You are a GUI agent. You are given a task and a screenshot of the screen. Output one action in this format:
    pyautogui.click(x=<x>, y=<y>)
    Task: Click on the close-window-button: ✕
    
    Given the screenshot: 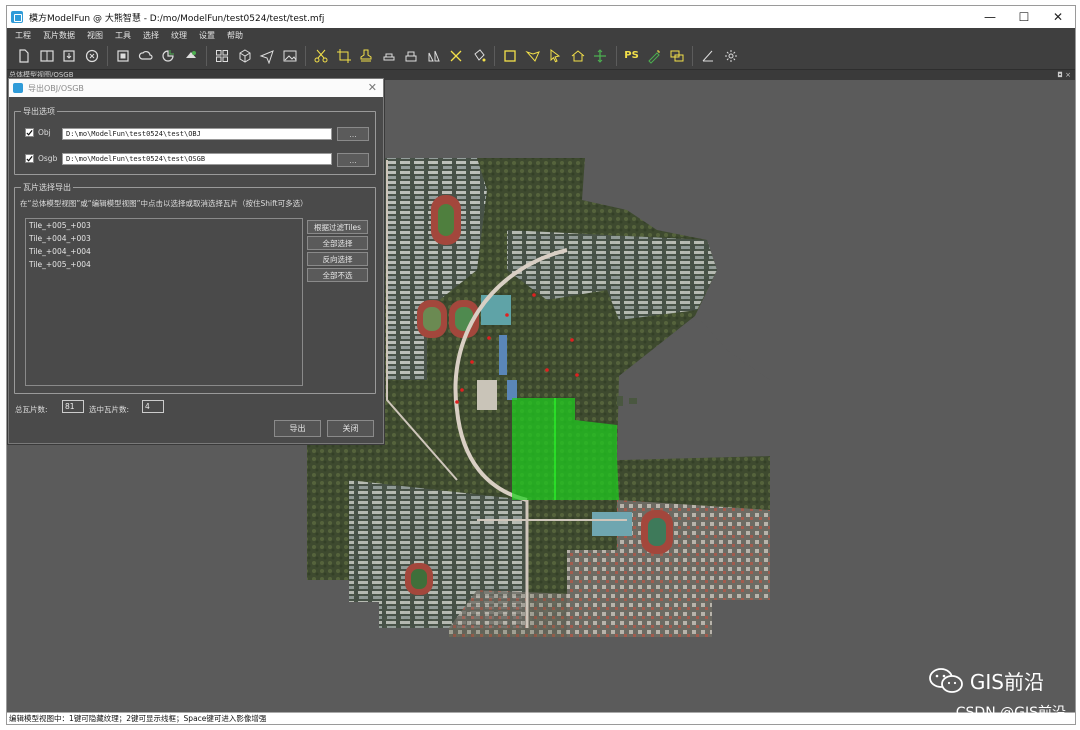 What is the action you would take?
    pyautogui.click(x=1058, y=17)
    